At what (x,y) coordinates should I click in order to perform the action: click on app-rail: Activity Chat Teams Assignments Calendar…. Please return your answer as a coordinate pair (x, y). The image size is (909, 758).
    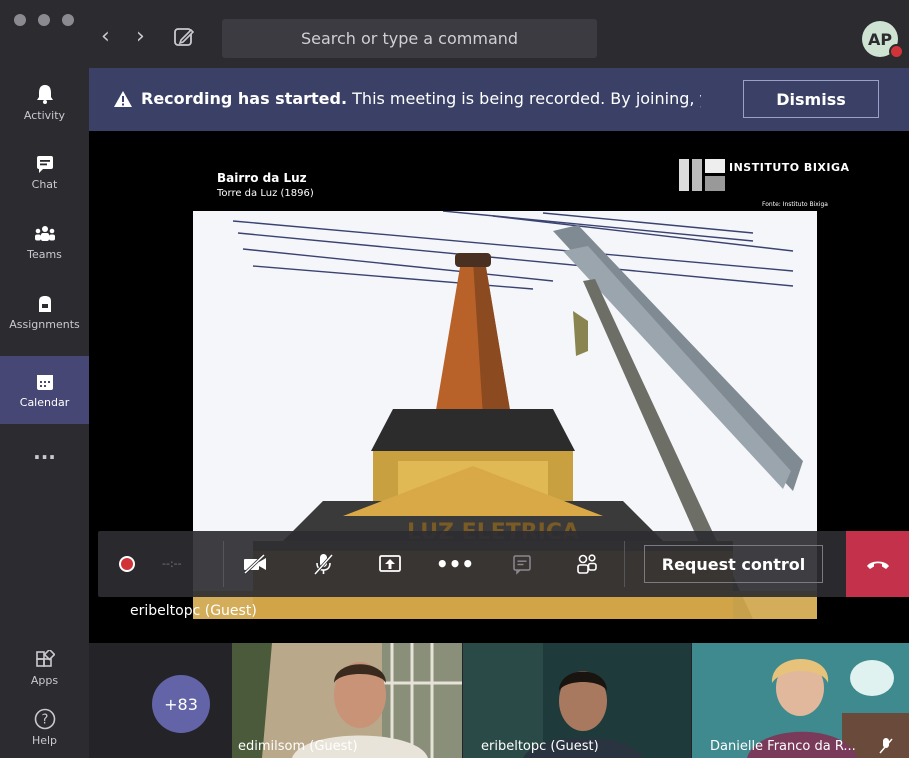
    Looking at the image, I should click on (44, 413).